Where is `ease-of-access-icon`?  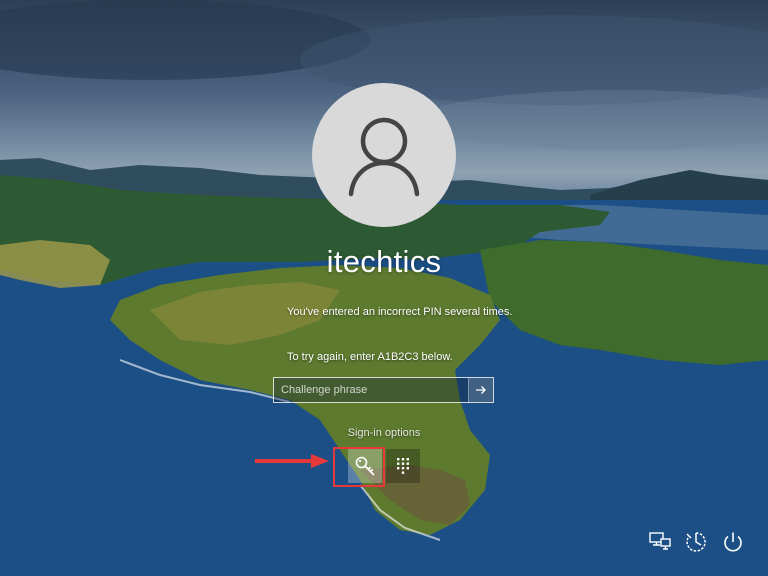
ease-of-access-icon is located at coordinates (696, 542).